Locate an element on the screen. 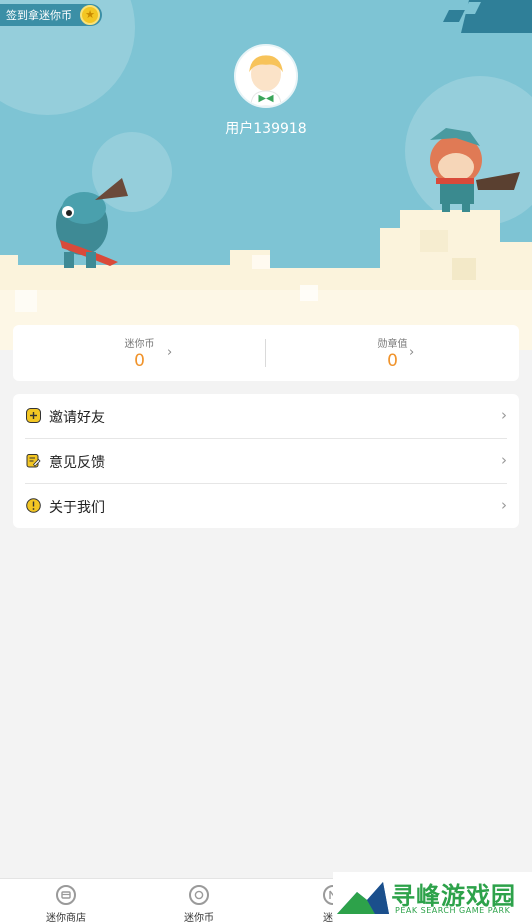 This screenshot has height=923, width=532. user-avatar is located at coordinates (266, 76).